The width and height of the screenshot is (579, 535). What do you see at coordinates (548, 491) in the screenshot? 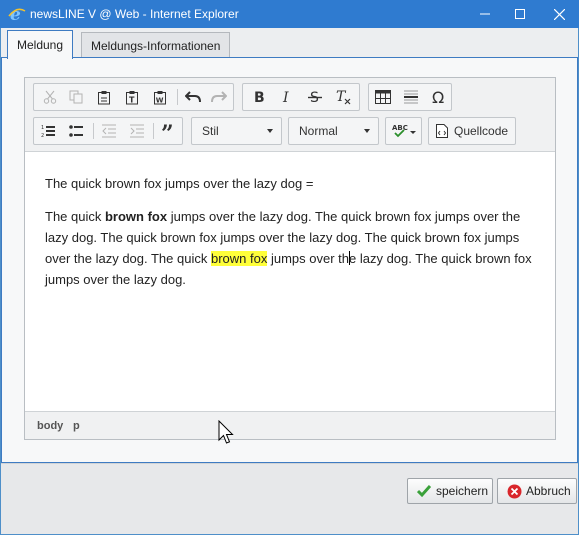
I see `cancel-button-label: Abbruch` at bounding box center [548, 491].